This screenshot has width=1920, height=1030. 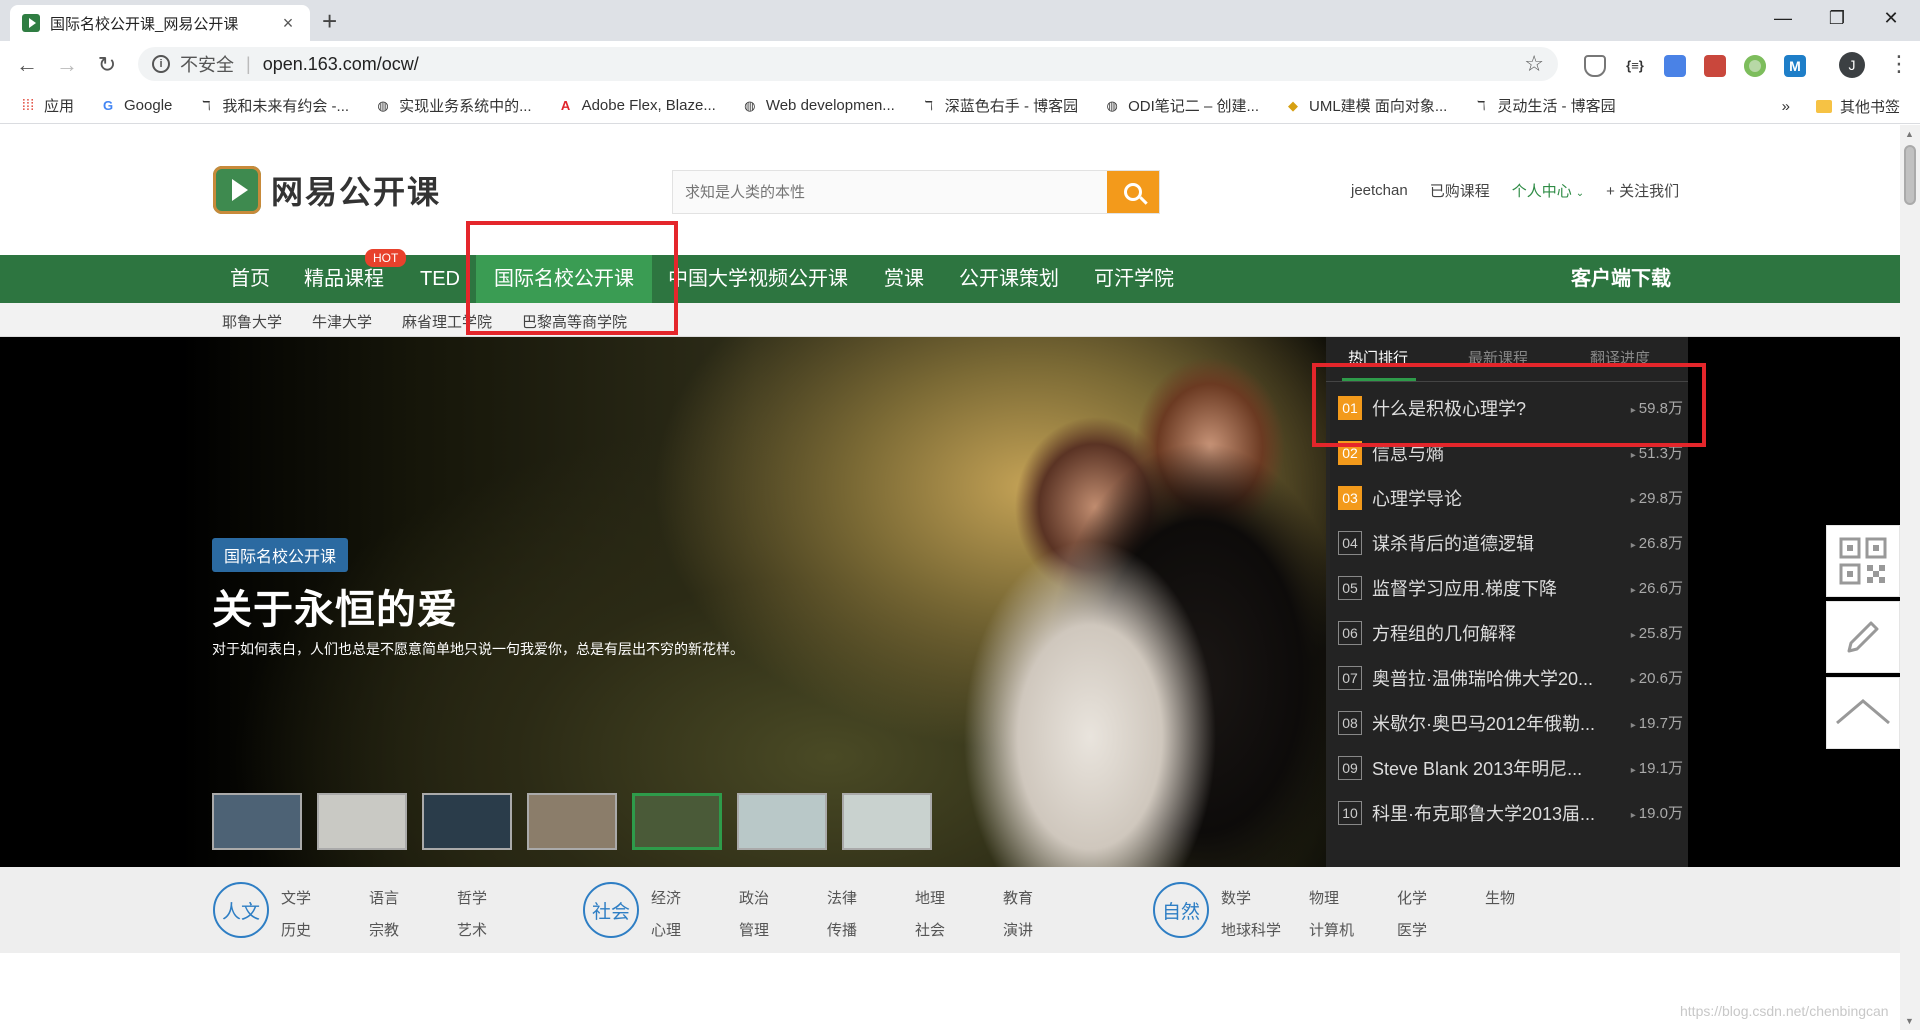 What do you see at coordinates (252, 321) in the screenshot?
I see `subnav-yale: 耶鲁大学` at bounding box center [252, 321].